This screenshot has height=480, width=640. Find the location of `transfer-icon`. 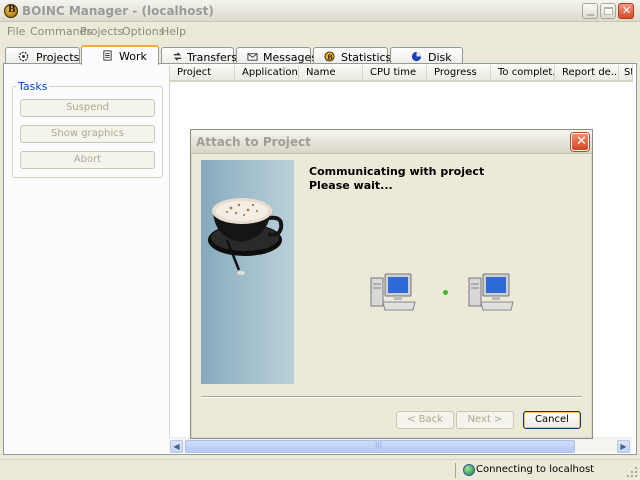

transfer-icon is located at coordinates (177, 56).